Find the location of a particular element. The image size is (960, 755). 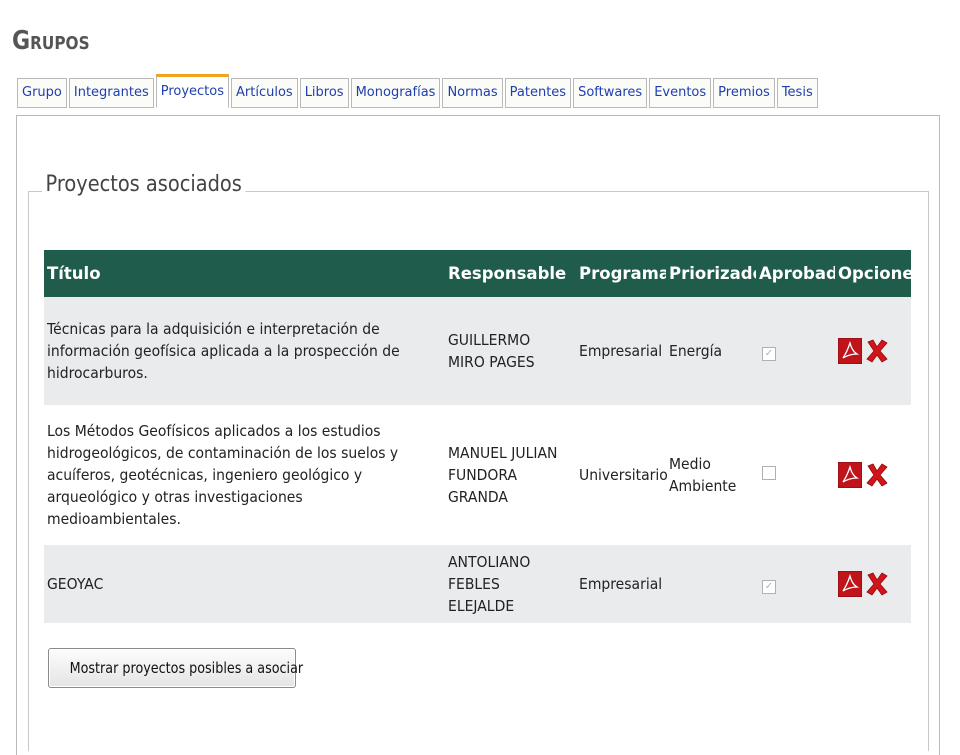

cell-titulo-text: GEOYAC is located at coordinates (75, 584).